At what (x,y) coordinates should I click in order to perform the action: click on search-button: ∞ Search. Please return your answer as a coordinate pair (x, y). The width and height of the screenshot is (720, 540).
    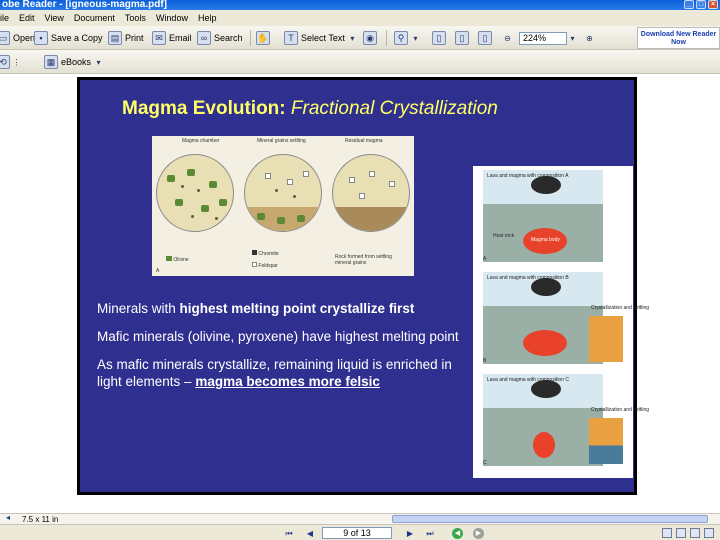
    Looking at the image, I should click on (220, 38).